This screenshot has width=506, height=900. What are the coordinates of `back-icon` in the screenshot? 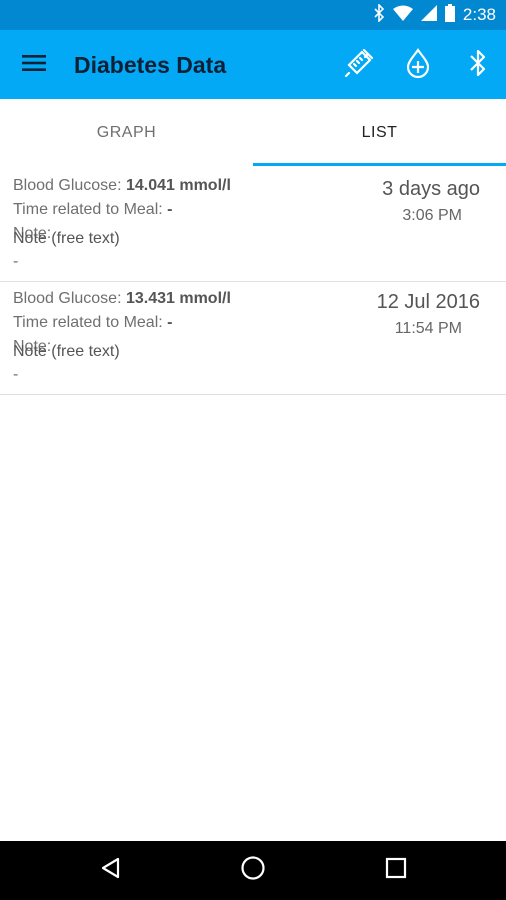 It's located at (111, 870).